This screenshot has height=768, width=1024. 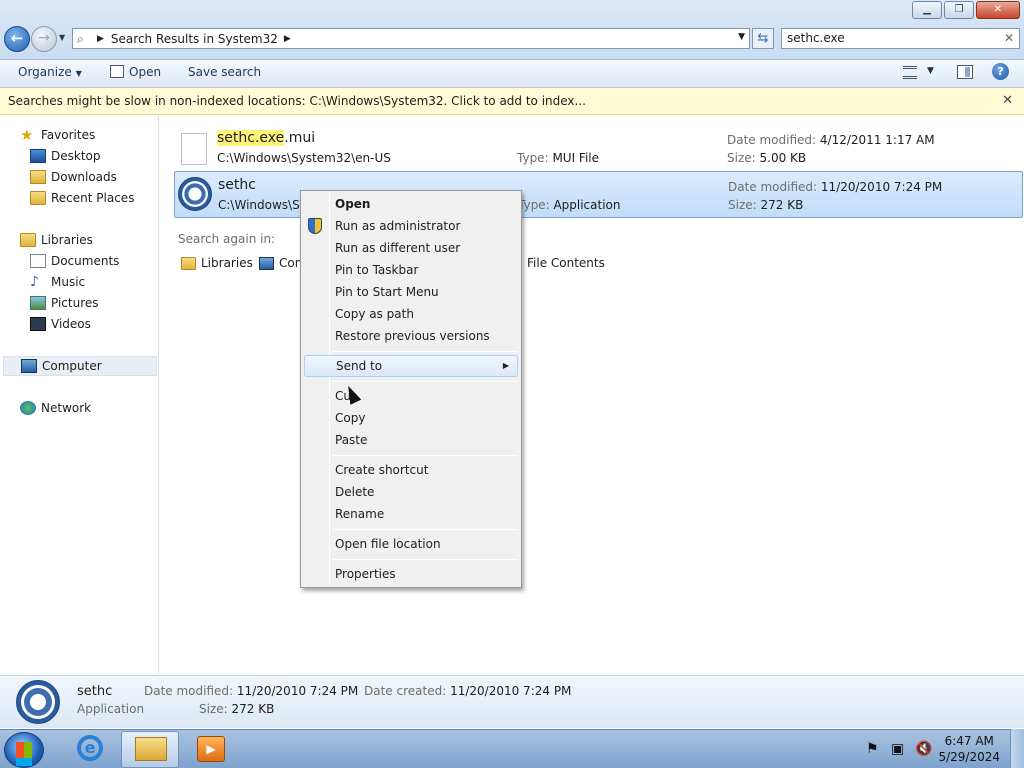 What do you see at coordinates (877, 140) in the screenshot?
I see `modified-value: 4/12/2011 1:17 AM` at bounding box center [877, 140].